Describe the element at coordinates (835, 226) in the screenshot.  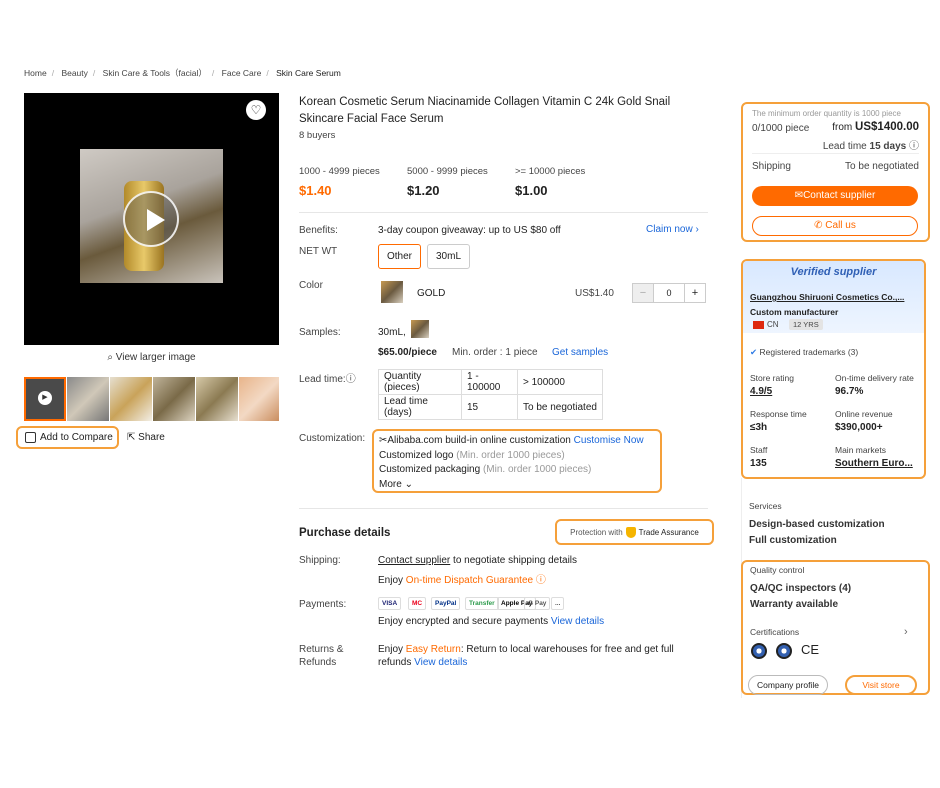
I see `call-us-button: ✆ Call us` at that location.